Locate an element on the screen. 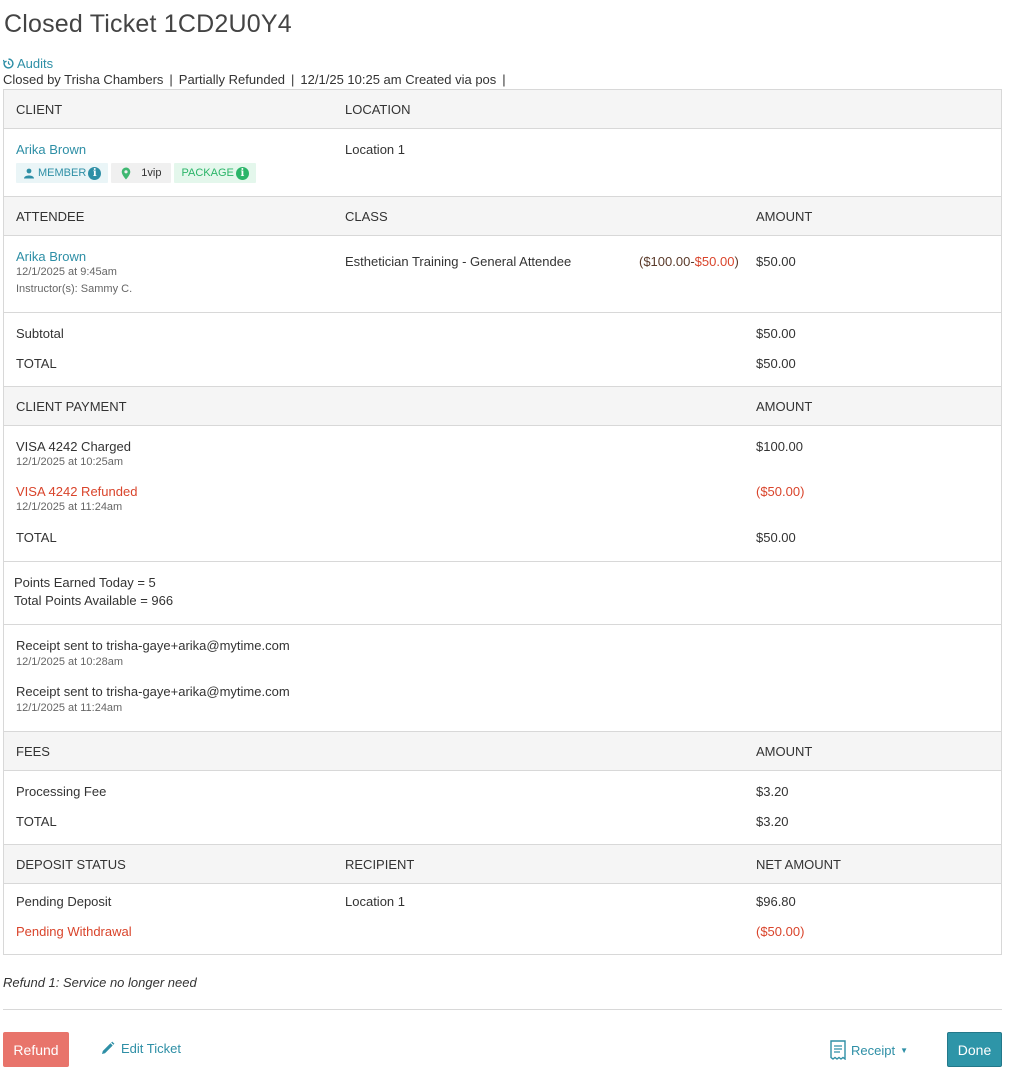  edit-ticket-link: Edit Ticket is located at coordinates (140, 1048).